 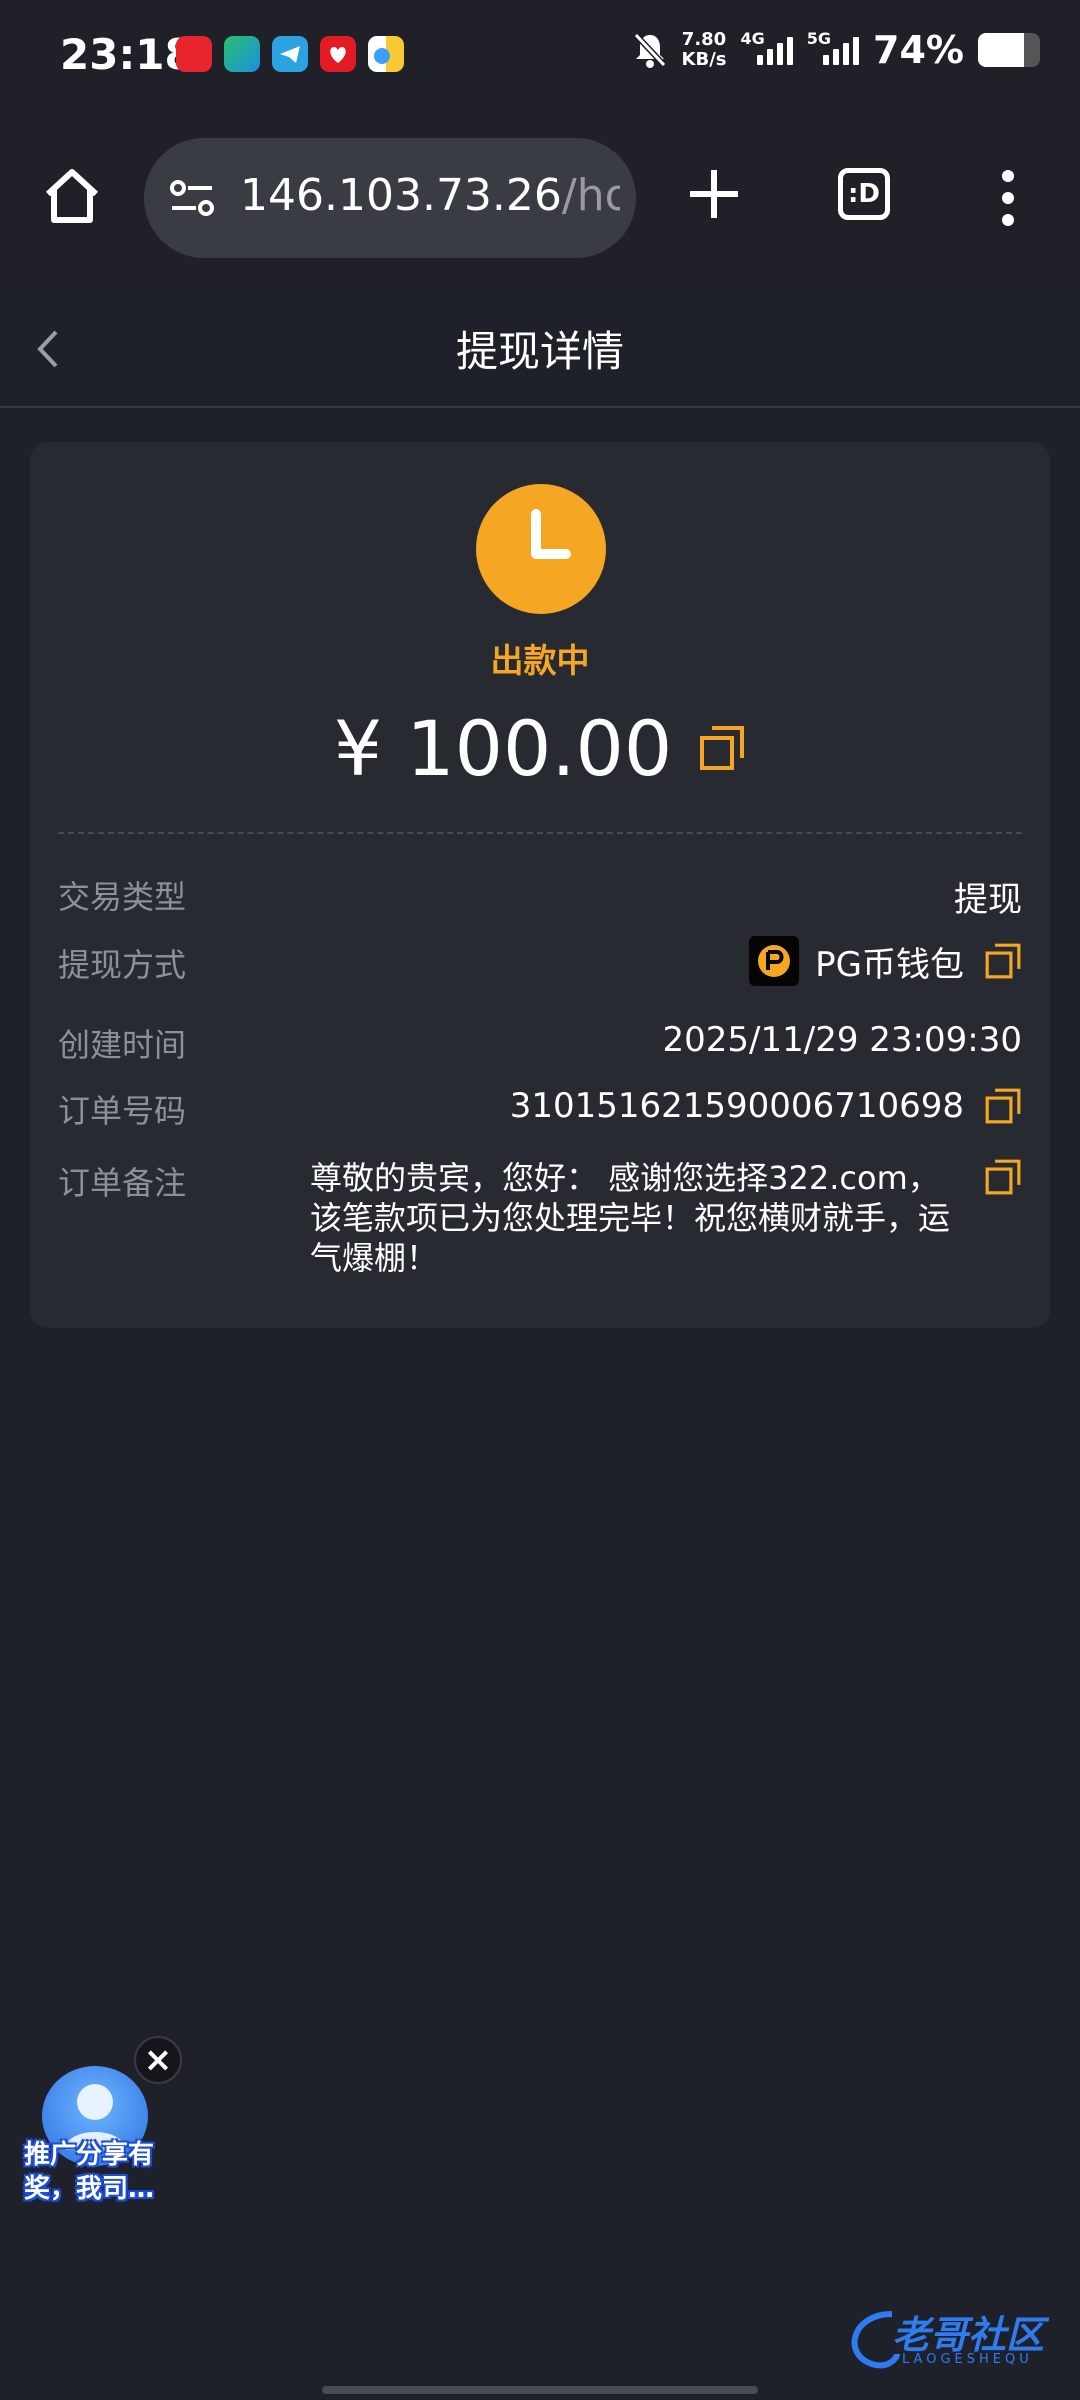 What do you see at coordinates (122, 1183) in the screenshot?
I see `row-label: 订单备注` at bounding box center [122, 1183].